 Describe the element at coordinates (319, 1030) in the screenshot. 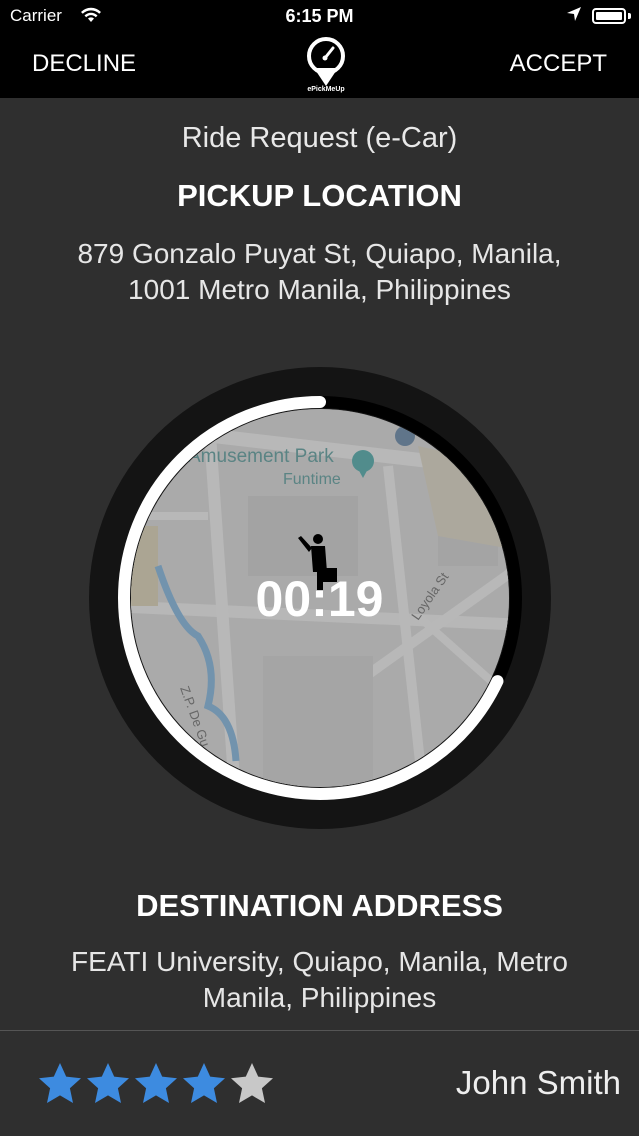

I see `divider` at that location.